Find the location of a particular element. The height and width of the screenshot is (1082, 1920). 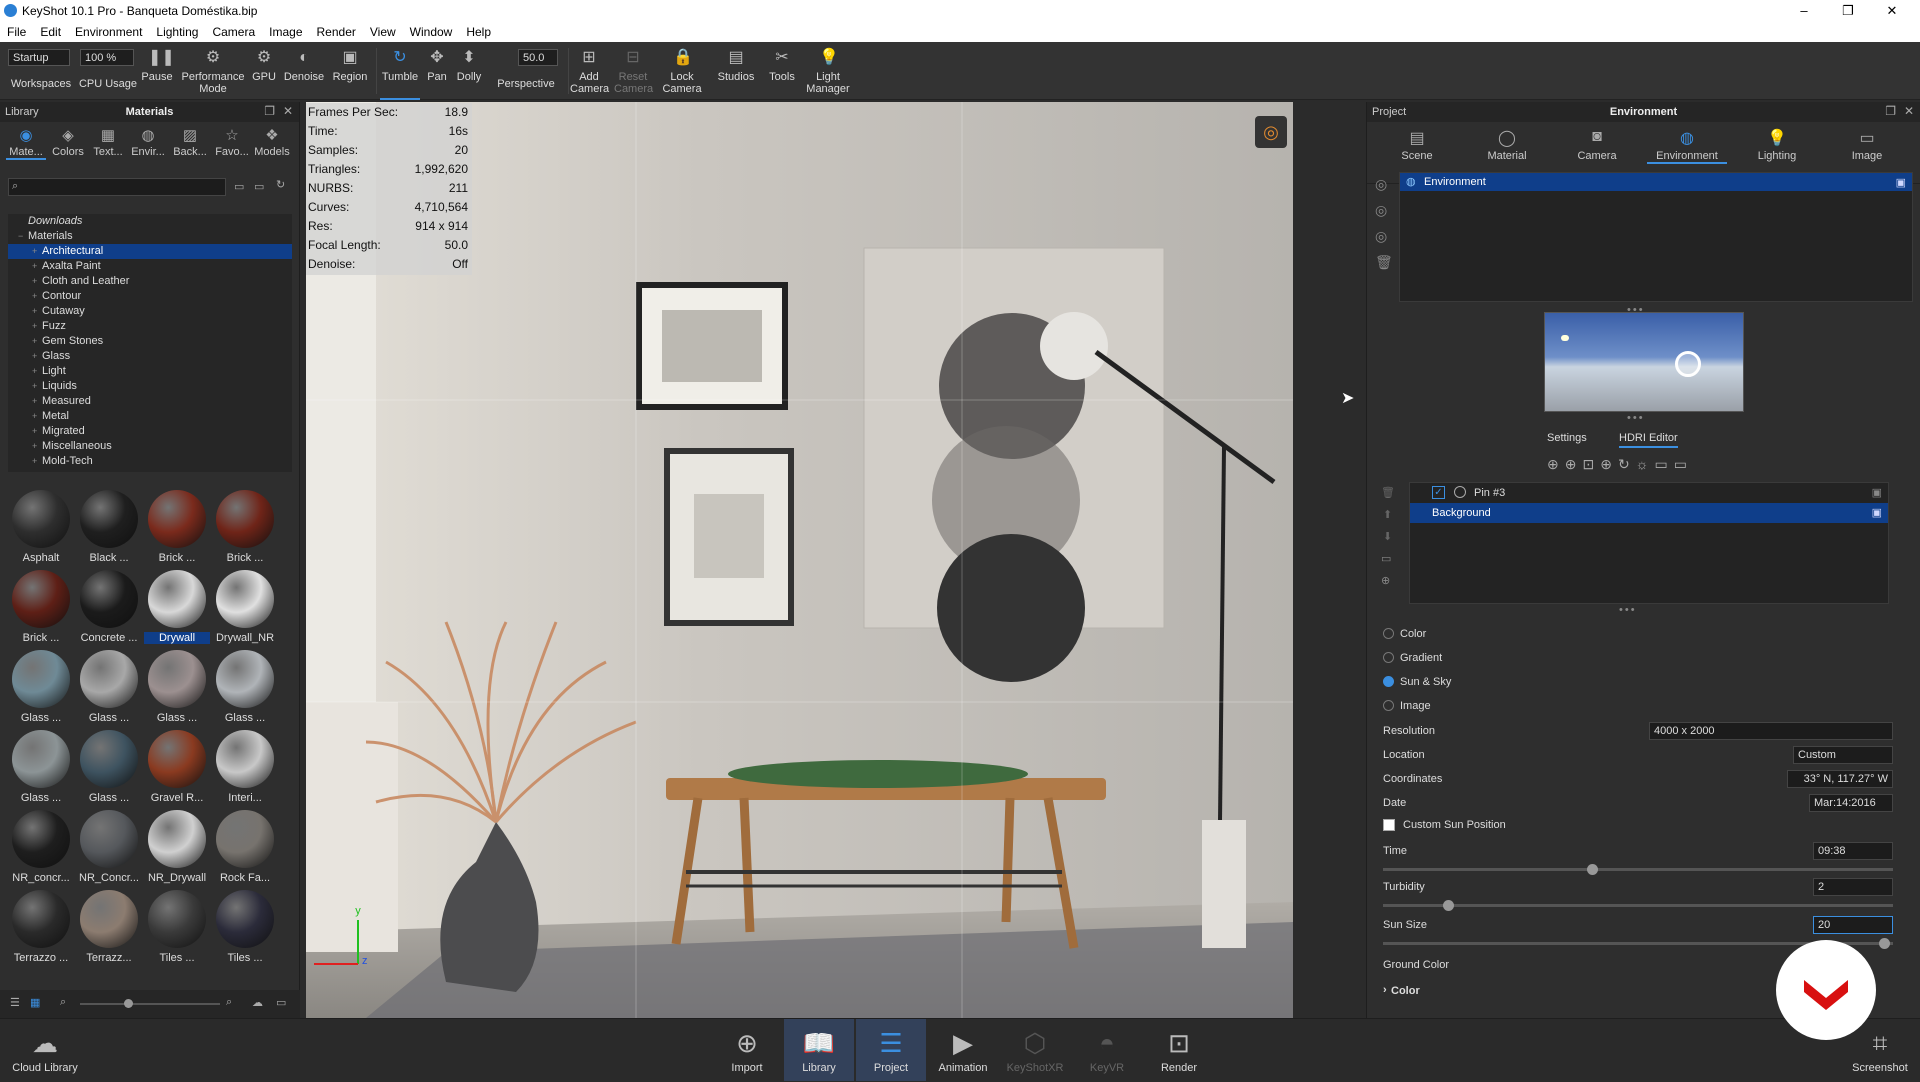

pause-button: ❚❚ Pause is located at coordinates (157, 71).